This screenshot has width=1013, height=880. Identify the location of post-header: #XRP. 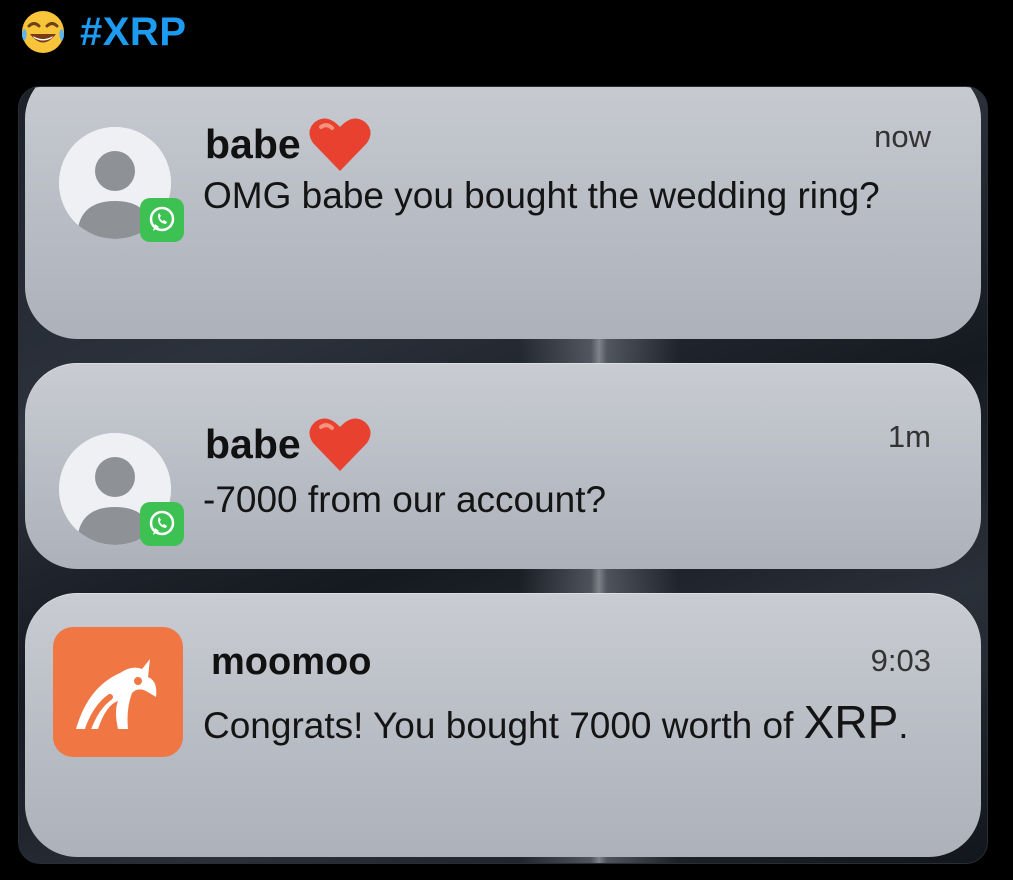
(103, 32).